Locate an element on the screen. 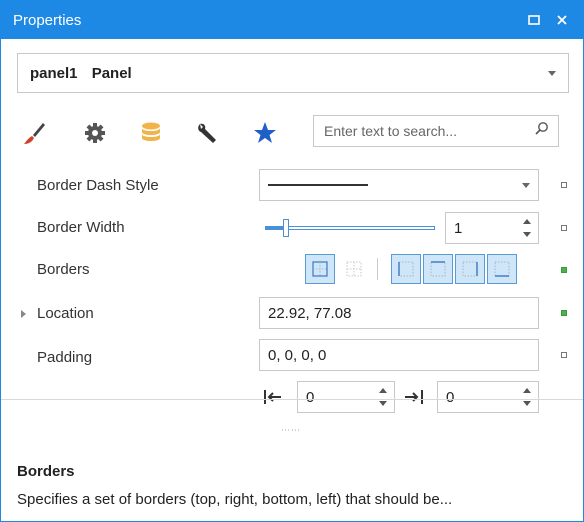 Image resolution: width=584 pixels, height=522 pixels. property-label: Border Dash Style is located at coordinates (98, 185).